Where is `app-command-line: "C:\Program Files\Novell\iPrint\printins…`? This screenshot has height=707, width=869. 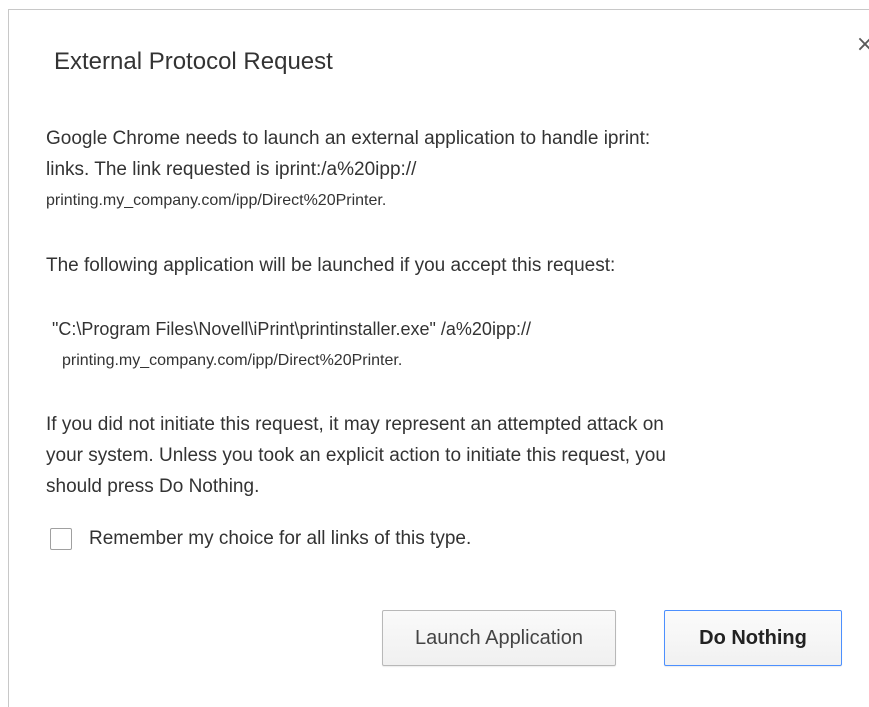 app-command-line: "C:\Program Files\Novell\iPrint\printins… is located at coordinates (291, 329).